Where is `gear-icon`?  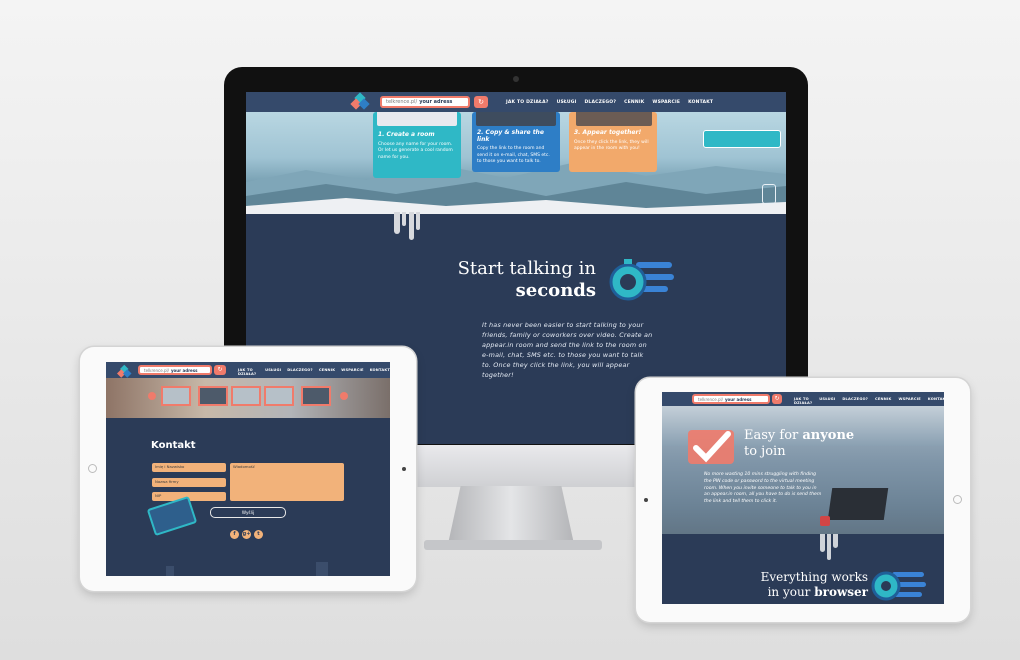
gear-icon is located at coordinates (898, 586).